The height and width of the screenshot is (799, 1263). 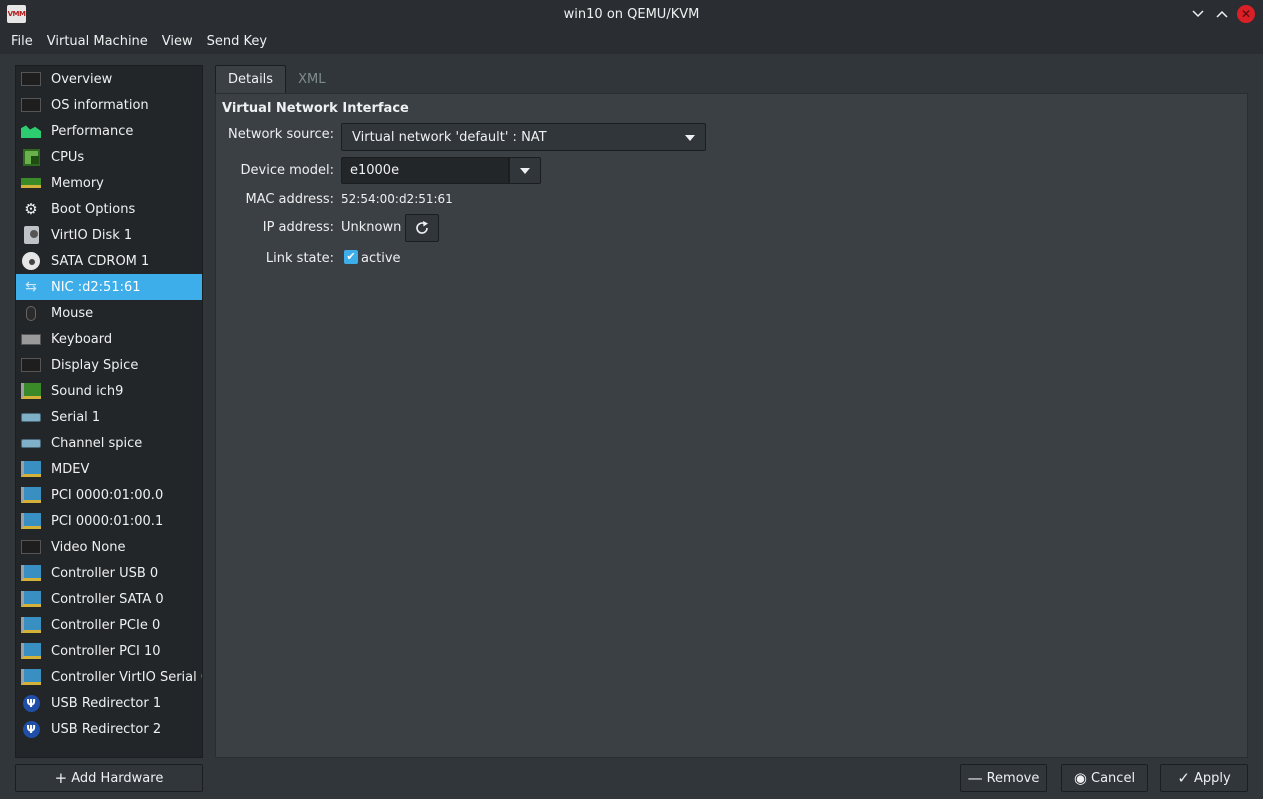 I want to click on maximize-button, so click(x=1222, y=14).